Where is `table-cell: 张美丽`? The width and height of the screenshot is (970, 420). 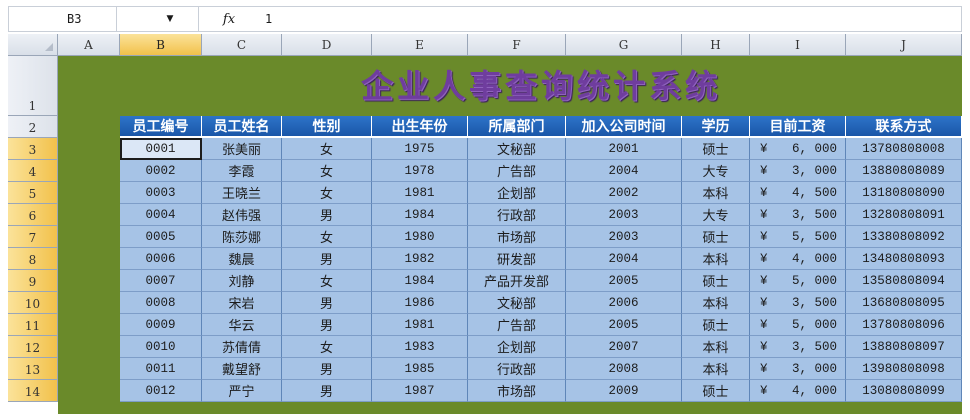 table-cell: 张美丽 is located at coordinates (242, 149).